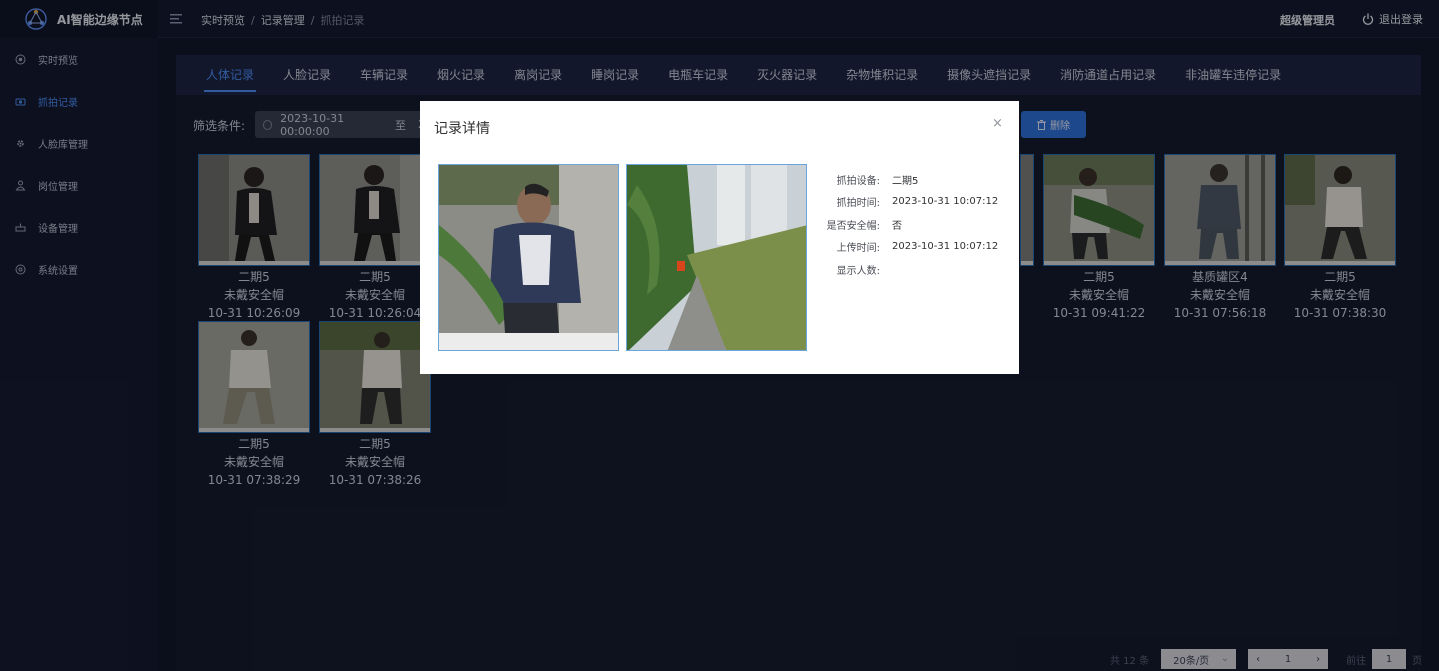 This screenshot has width=1439, height=671. I want to click on info-label: 抓拍设备:, so click(858, 181).